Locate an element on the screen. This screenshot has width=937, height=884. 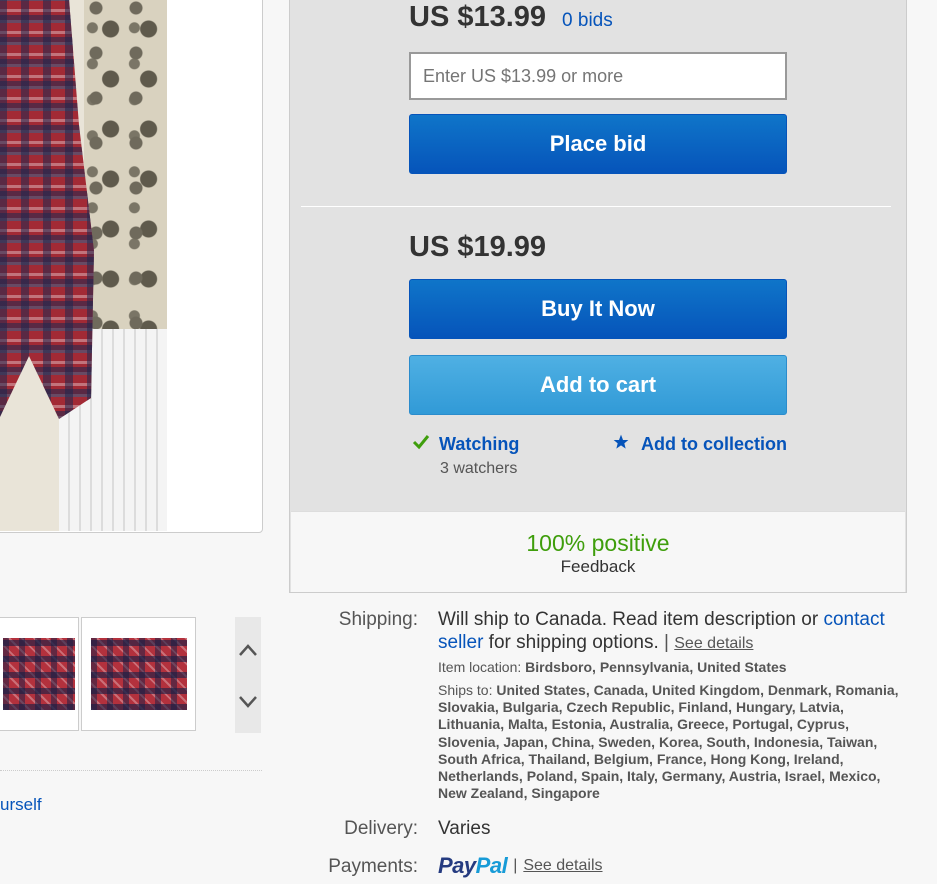
thumbnail-nav is located at coordinates (248, 675).